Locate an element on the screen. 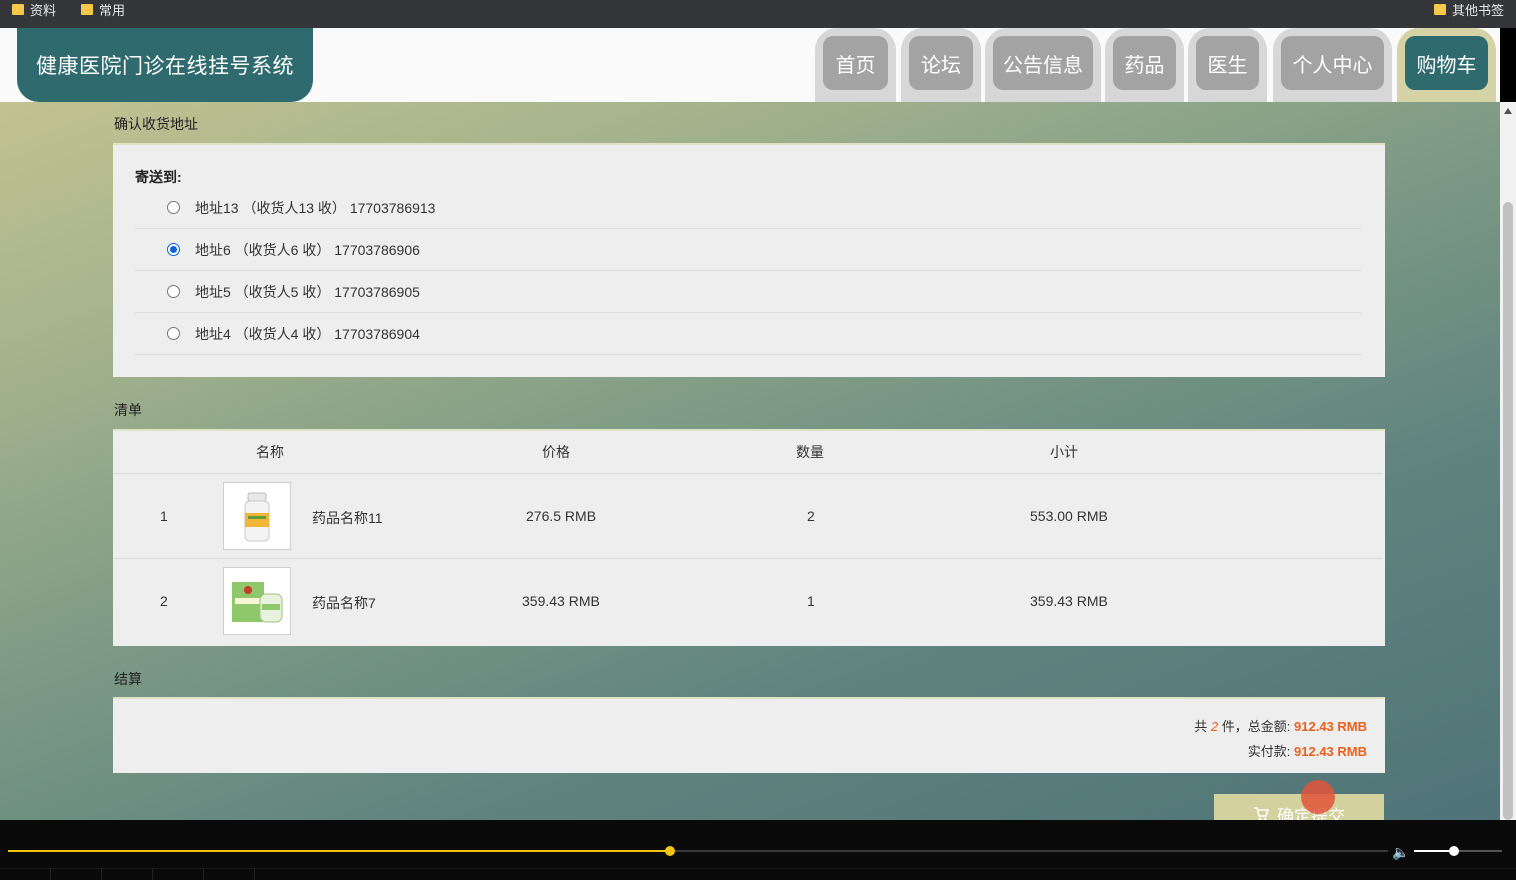 The width and height of the screenshot is (1516, 880). row-index: 2 is located at coordinates (164, 601).